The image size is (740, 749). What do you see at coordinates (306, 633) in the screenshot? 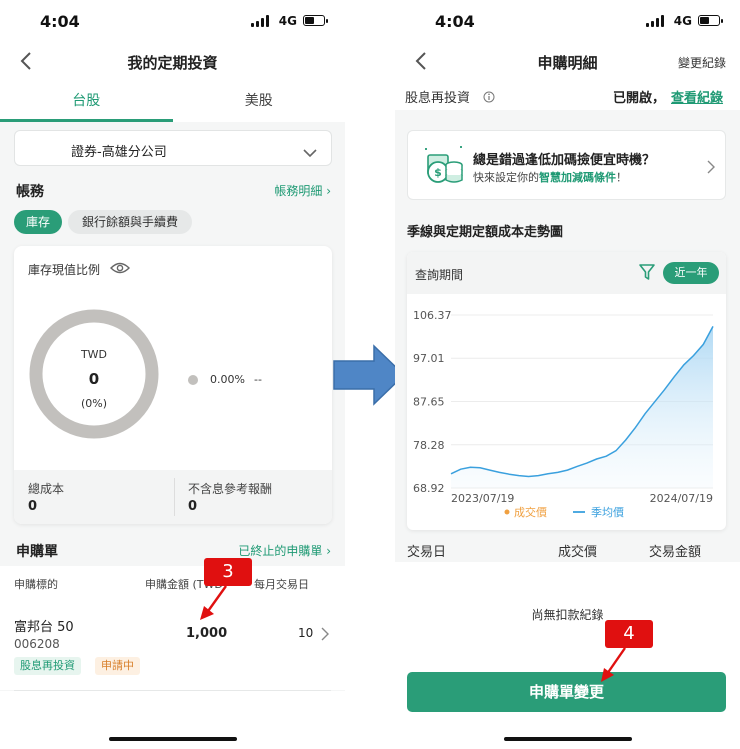
I see `order-day: 10` at bounding box center [306, 633].